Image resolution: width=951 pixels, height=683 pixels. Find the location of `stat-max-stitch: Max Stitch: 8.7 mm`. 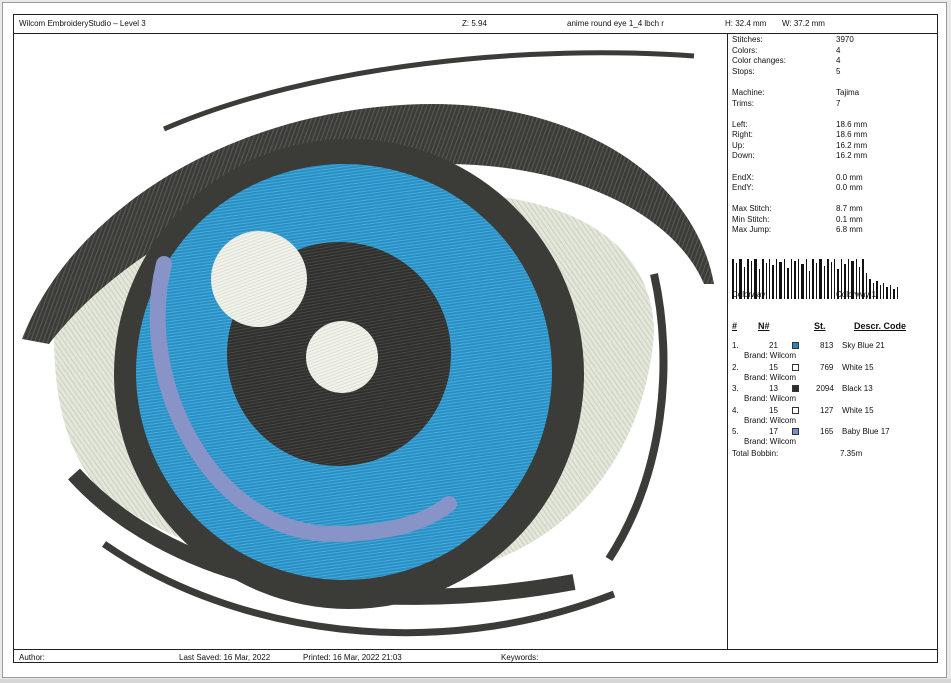

stat-max-stitch: Max Stitch: 8.7 mm is located at coordinates (797, 208).